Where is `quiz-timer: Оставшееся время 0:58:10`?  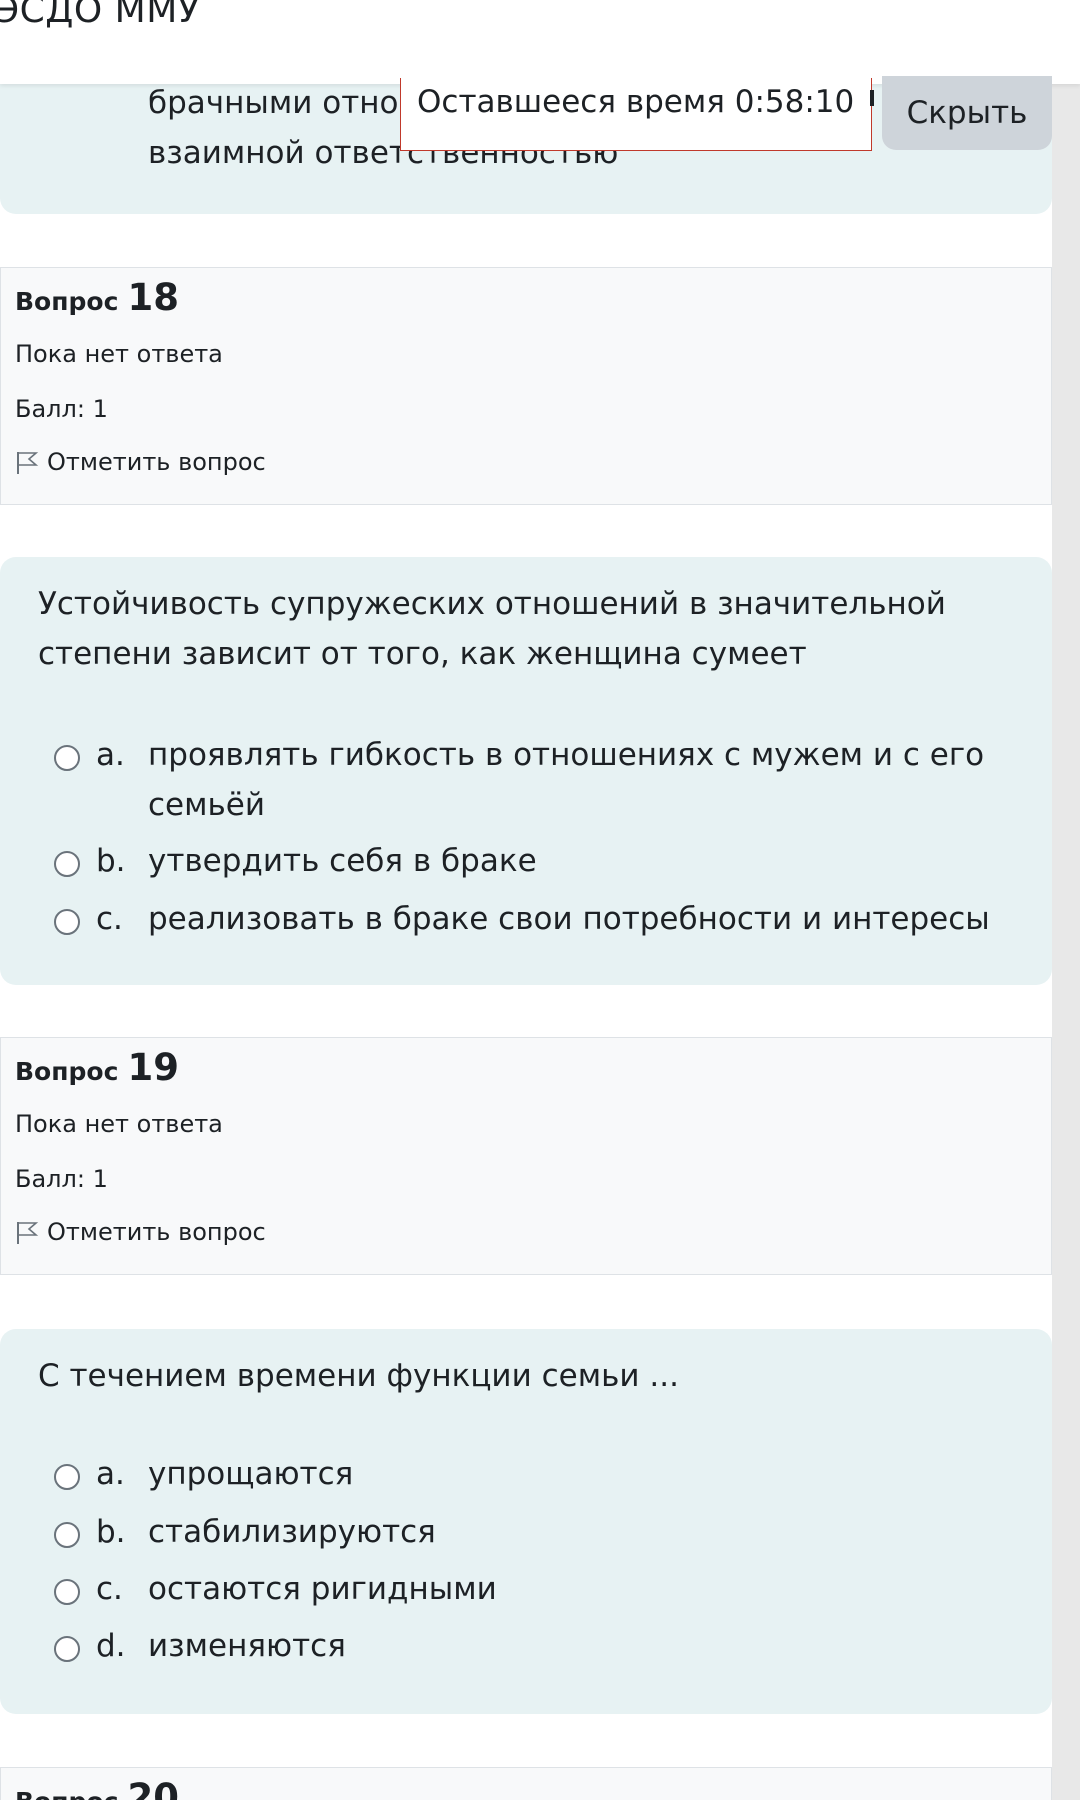 quiz-timer: Оставшееся время 0:58:10 is located at coordinates (636, 114).